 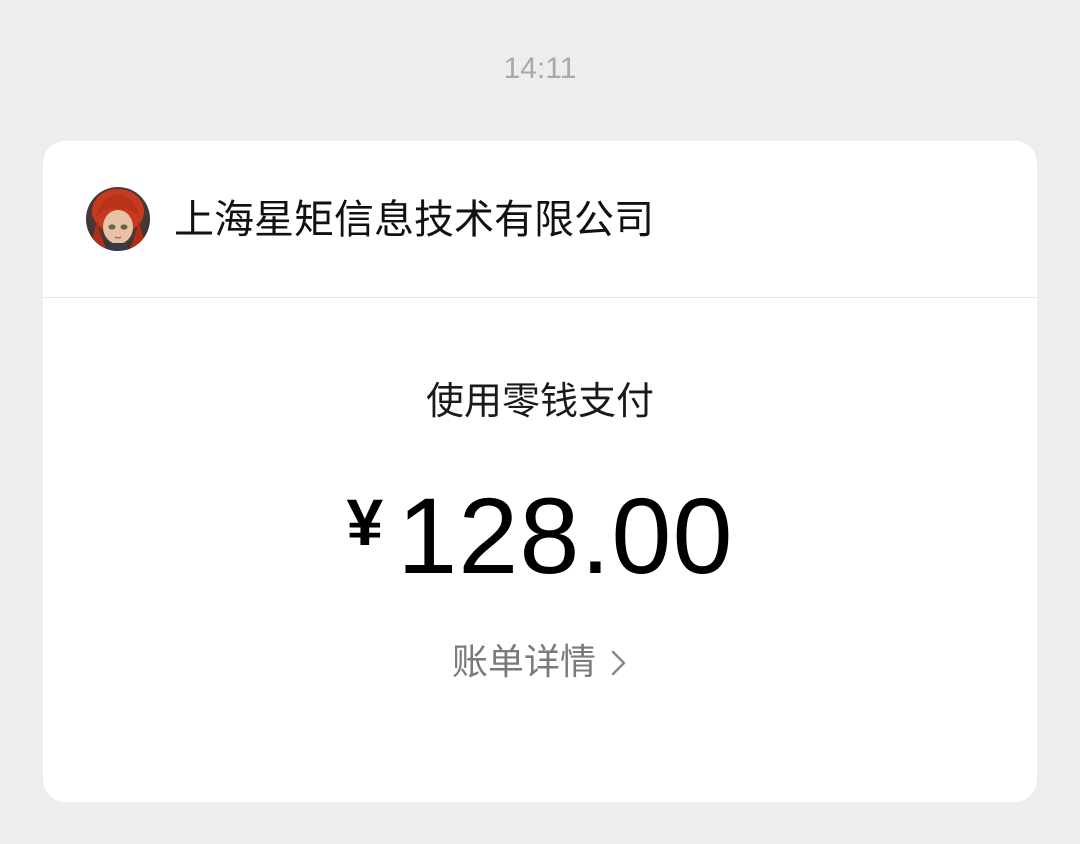 I want to click on merchant-avatar, so click(x=118, y=219).